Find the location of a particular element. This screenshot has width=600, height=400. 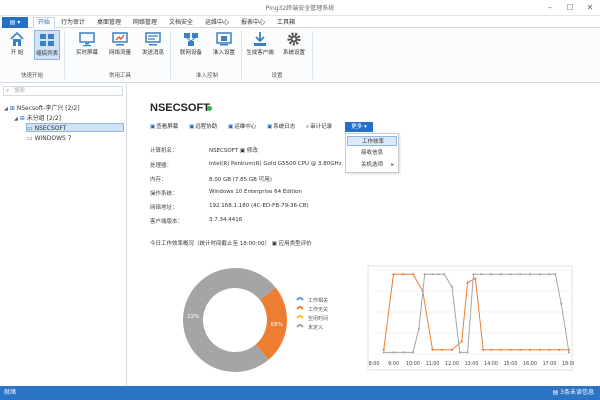

tab-behavior-audit: 行为审计 is located at coordinates (73, 23).